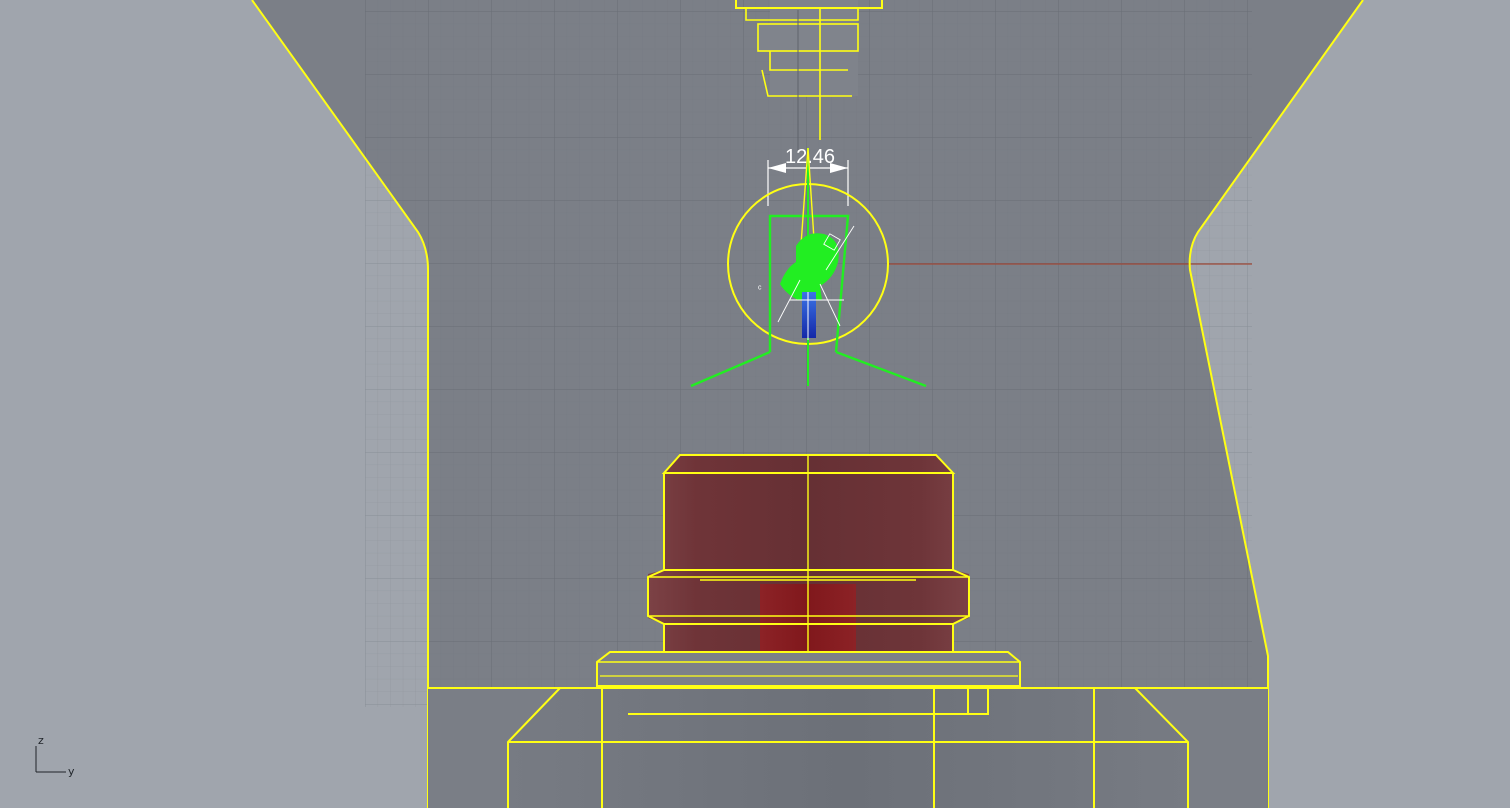  I want to click on svg-text: ᶜ, so click(760, 289).